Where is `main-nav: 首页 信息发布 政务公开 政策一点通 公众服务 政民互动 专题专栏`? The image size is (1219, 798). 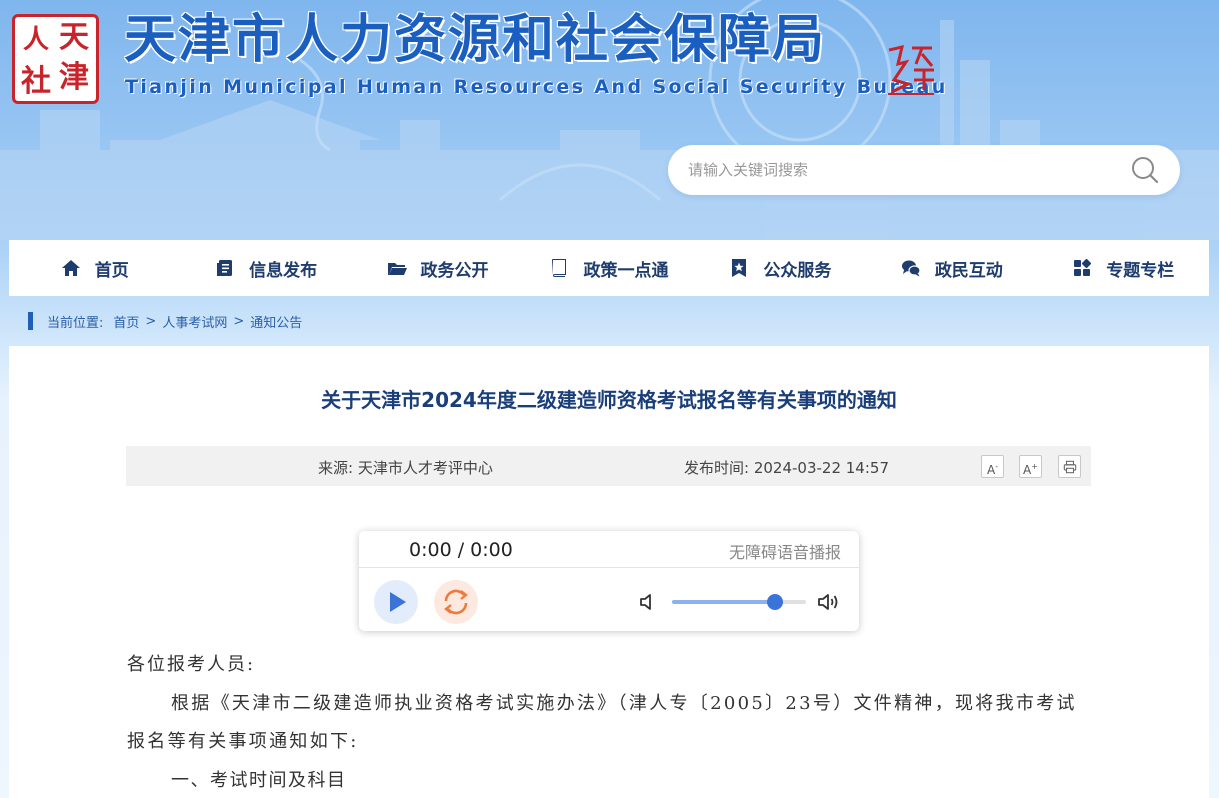
main-nav: 首页 信息发布 政务公开 政策一点通 公众服务 政民互动 专题专栏 is located at coordinates (609, 268).